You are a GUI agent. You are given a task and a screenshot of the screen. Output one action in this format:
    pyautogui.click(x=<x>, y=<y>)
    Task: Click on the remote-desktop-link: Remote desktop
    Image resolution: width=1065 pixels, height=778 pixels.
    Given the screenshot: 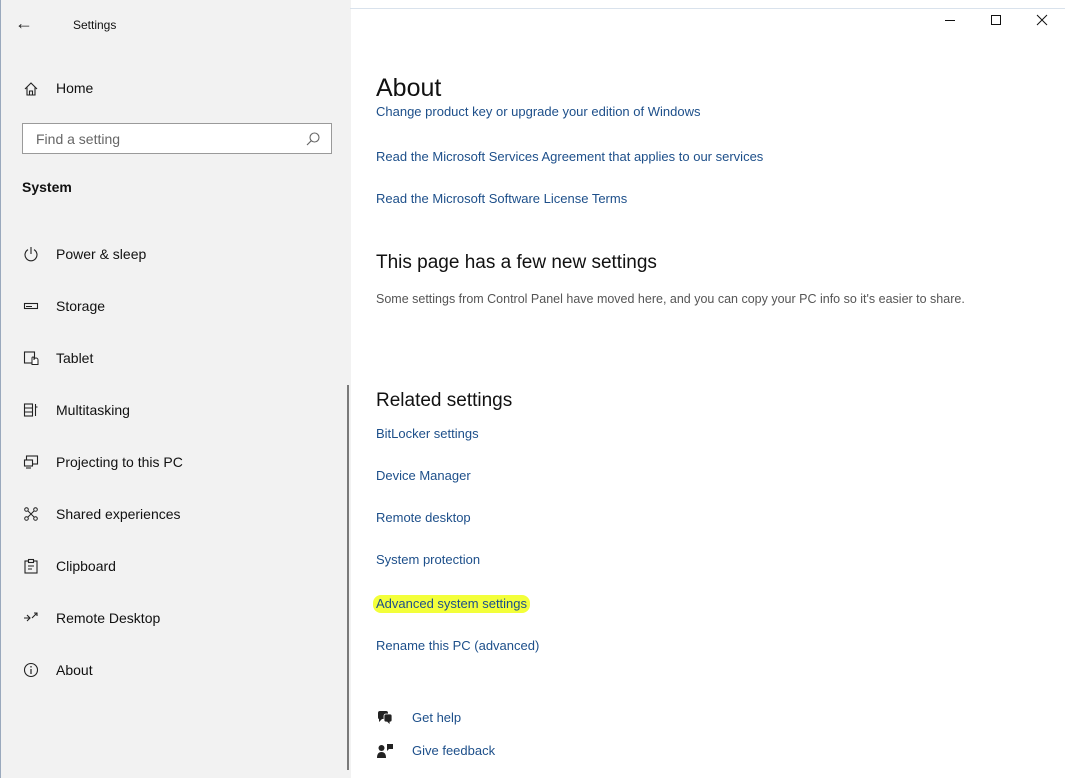 What is the action you would take?
    pyautogui.click(x=423, y=517)
    